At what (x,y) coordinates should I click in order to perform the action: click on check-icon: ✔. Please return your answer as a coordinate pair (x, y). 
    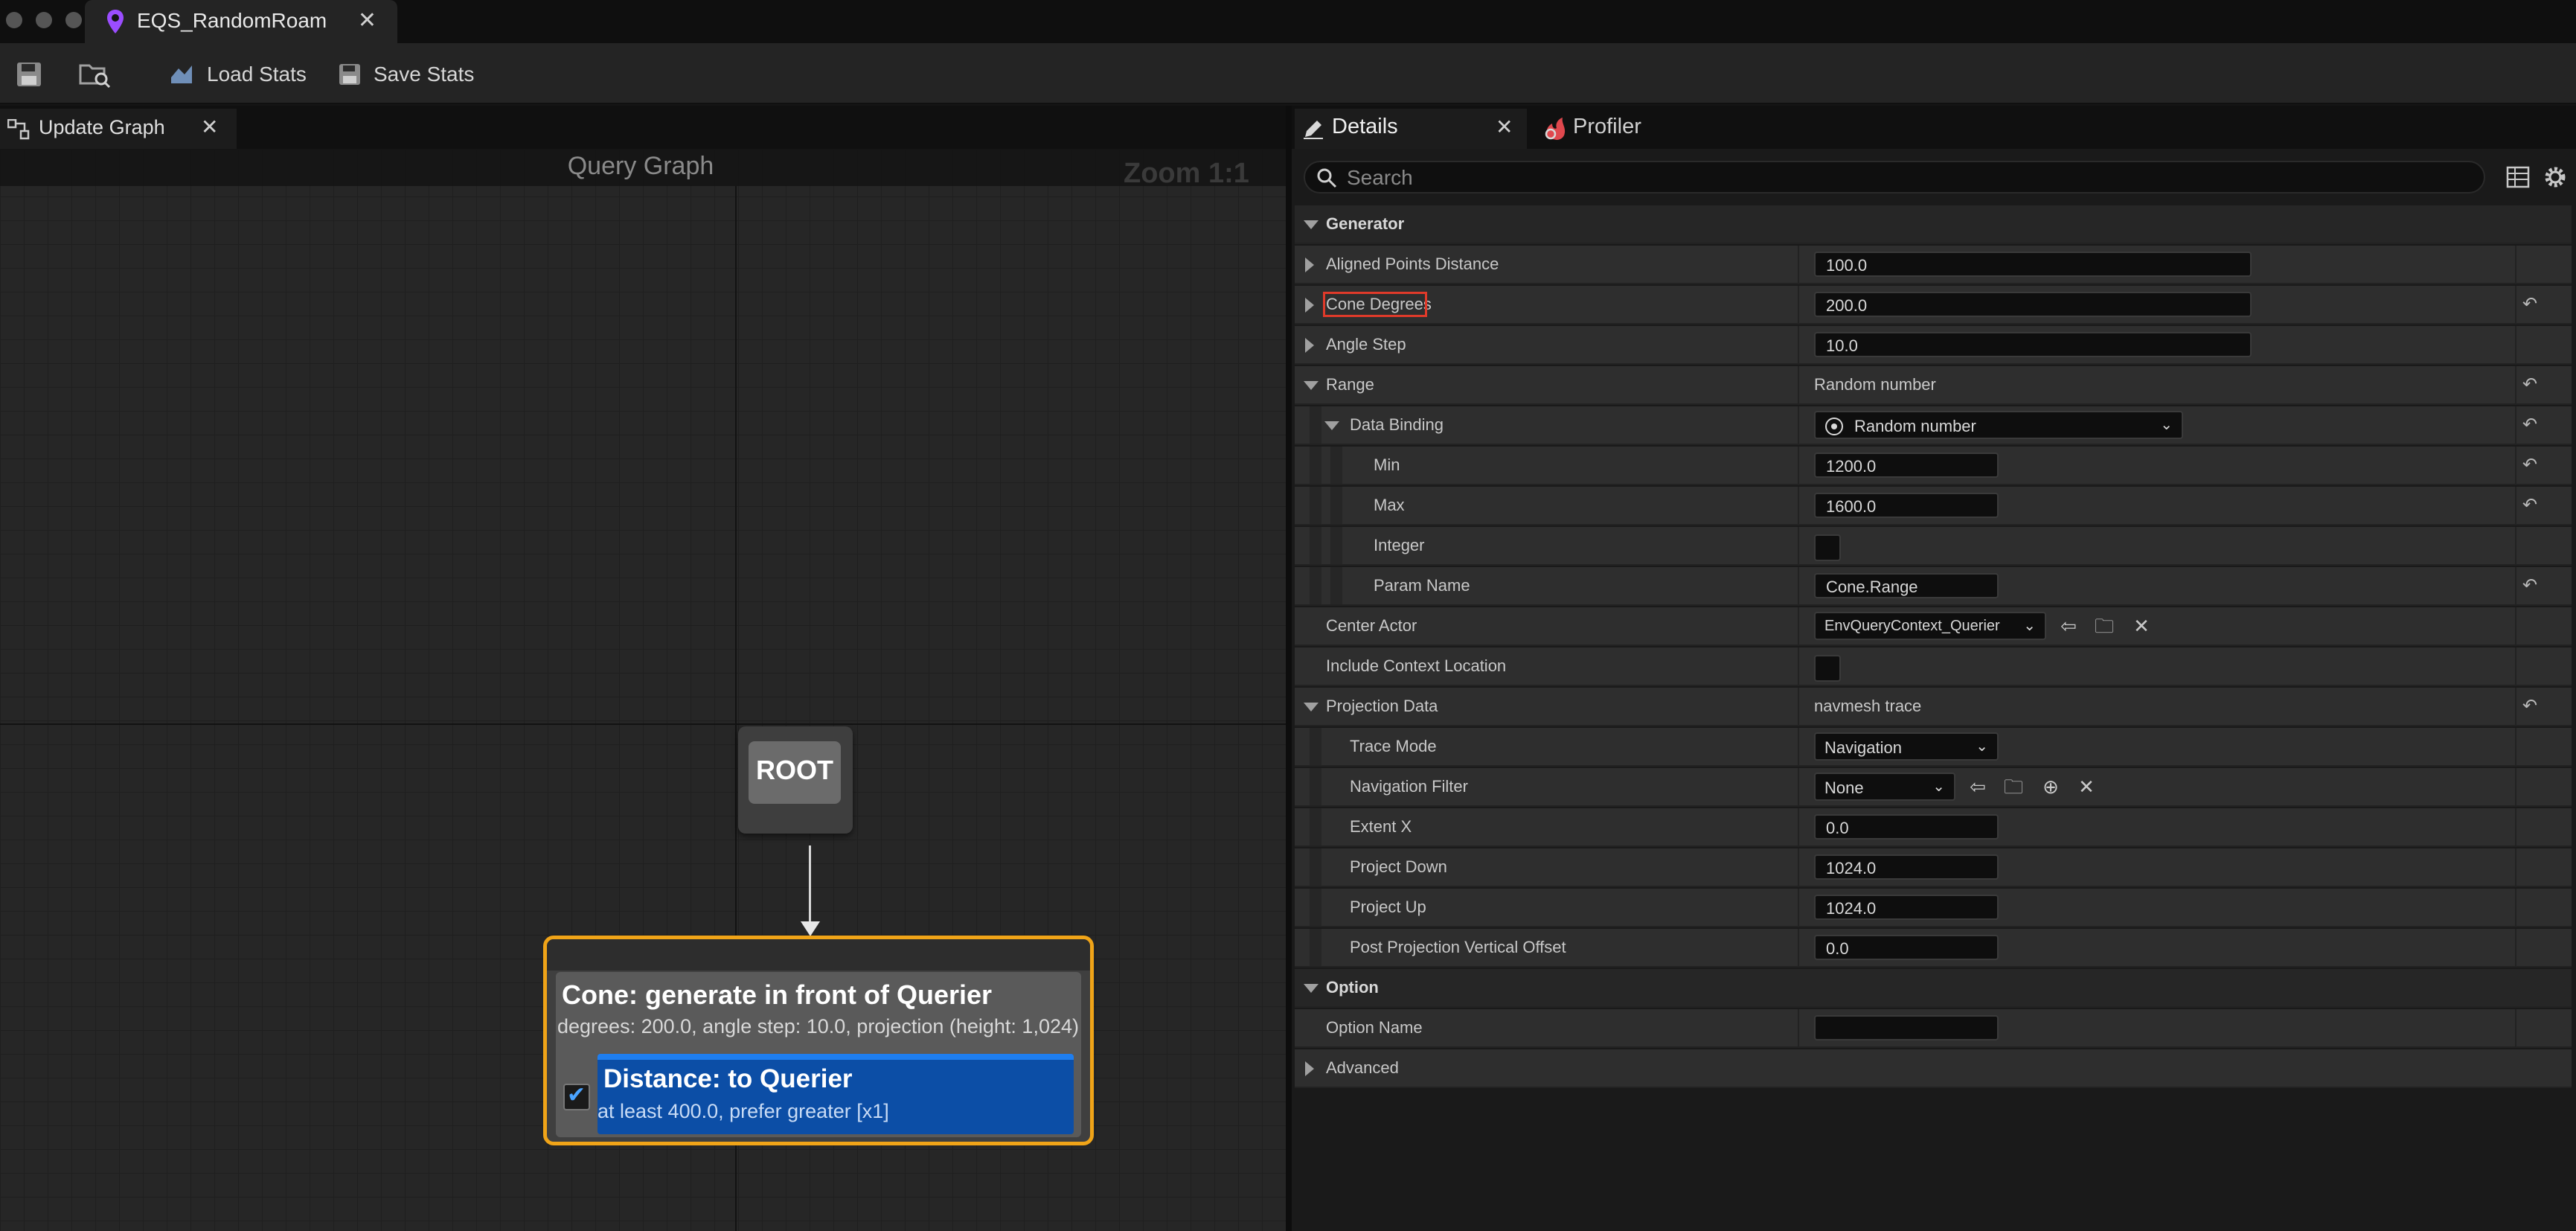
    Looking at the image, I should click on (576, 1095).